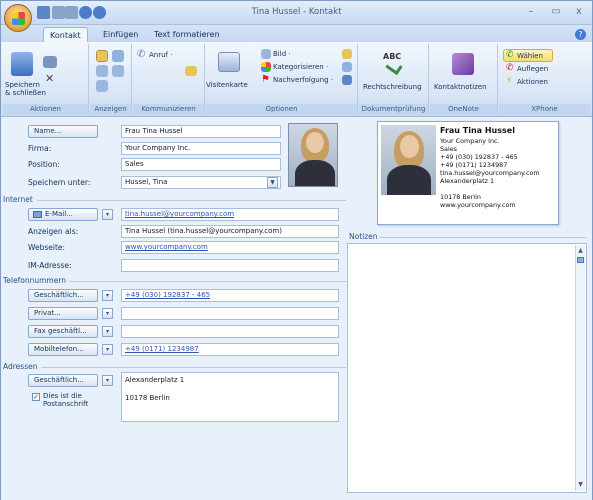  I want to click on im-label: IM-Adresse:, so click(50, 265).